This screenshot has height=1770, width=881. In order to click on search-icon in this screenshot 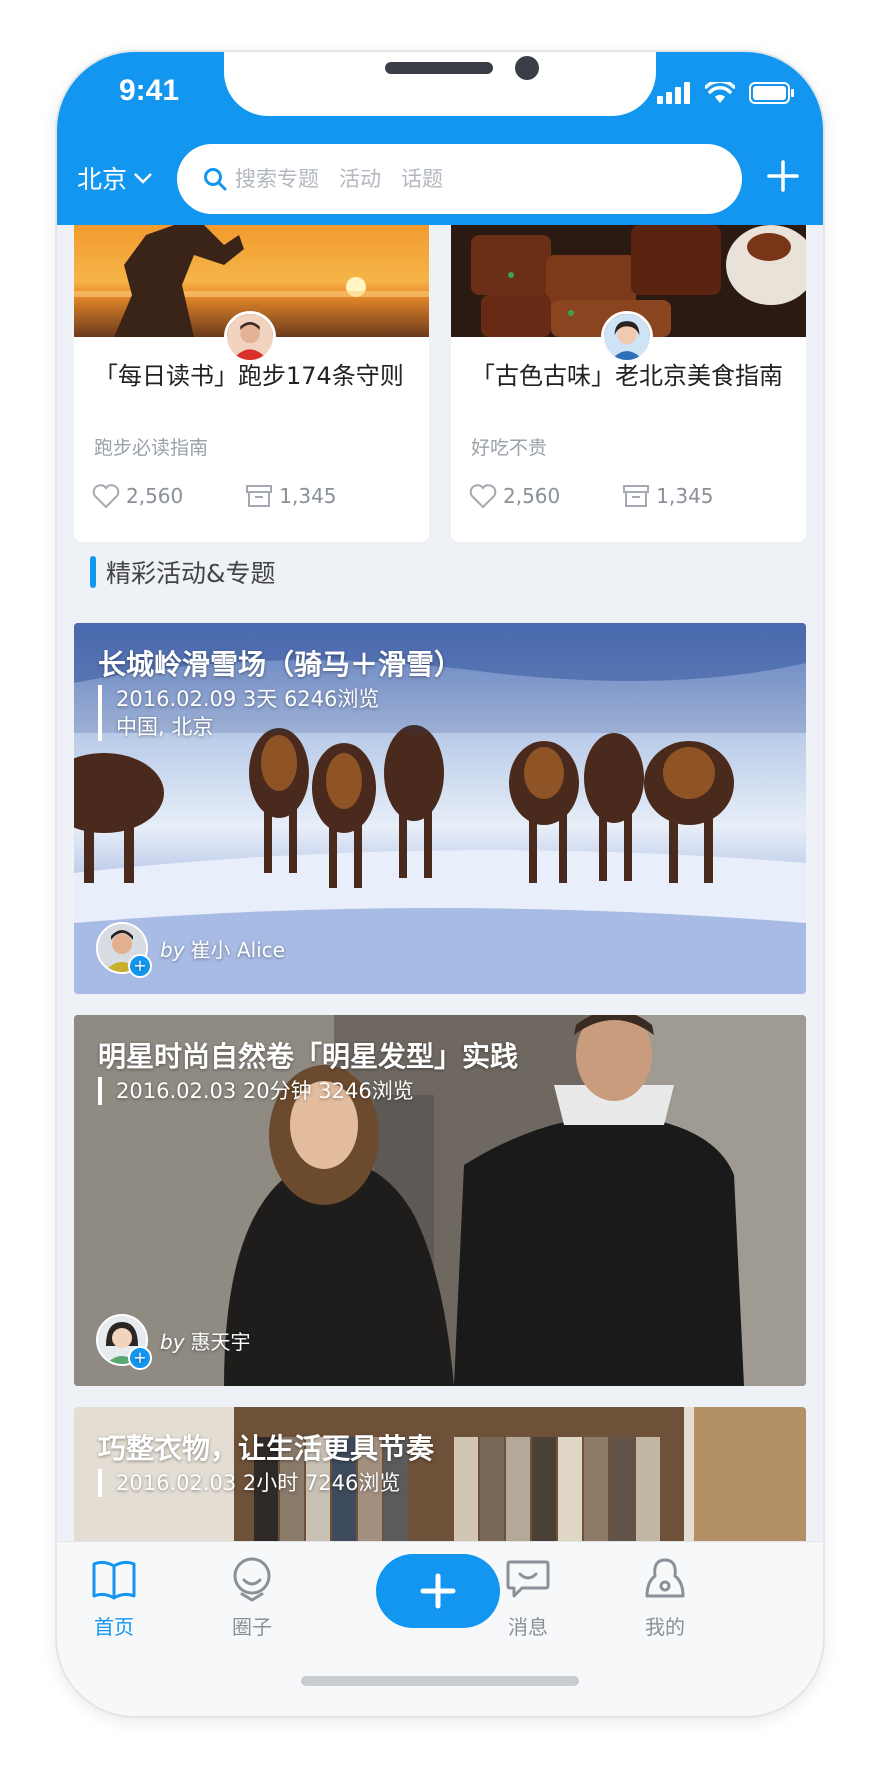, I will do `click(215, 179)`.